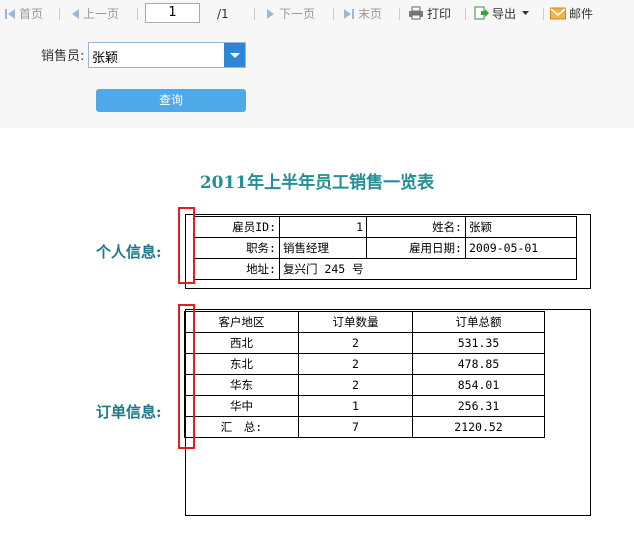 The width and height of the screenshot is (634, 535). What do you see at coordinates (297, 14) in the screenshot?
I see `next-page-label: 下一页` at bounding box center [297, 14].